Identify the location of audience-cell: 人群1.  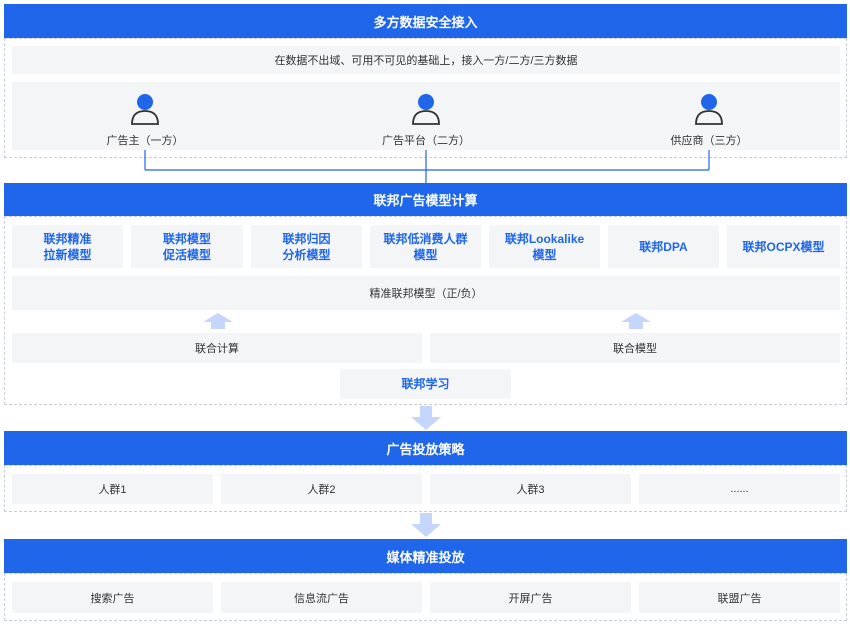
(112, 489).